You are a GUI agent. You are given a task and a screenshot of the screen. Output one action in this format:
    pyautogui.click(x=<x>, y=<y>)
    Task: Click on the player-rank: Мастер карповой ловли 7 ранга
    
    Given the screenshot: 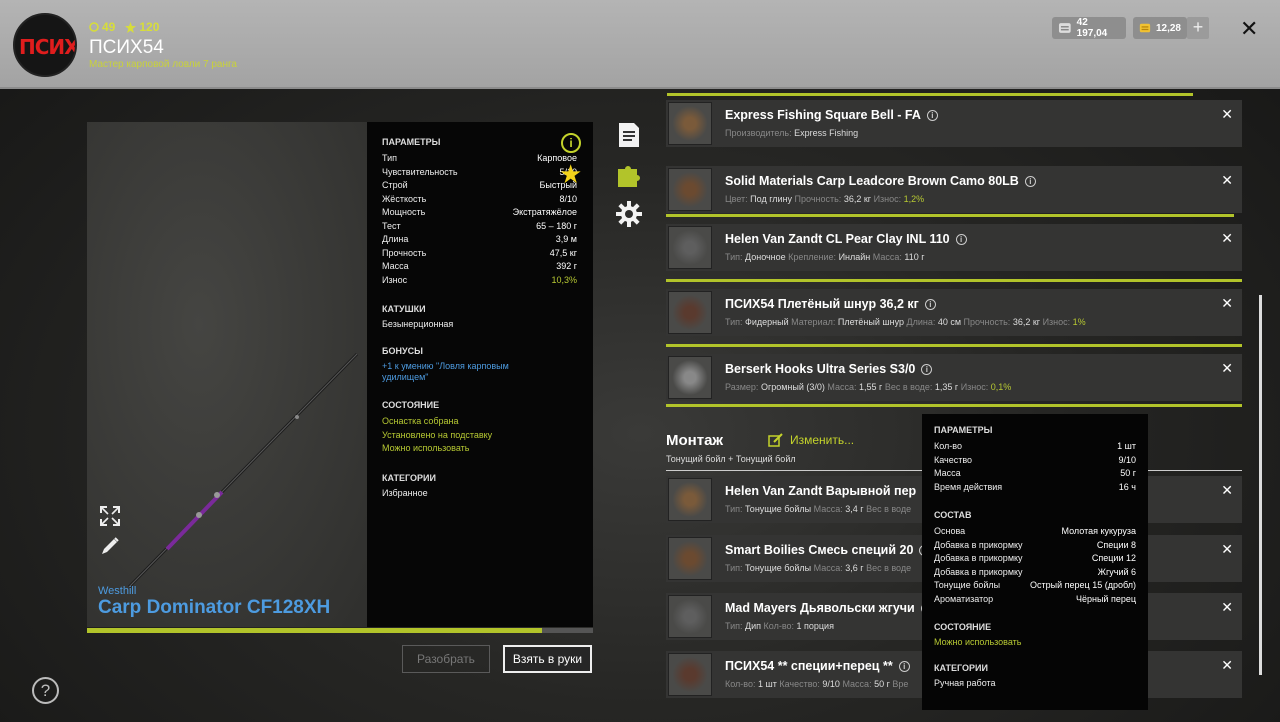 What is the action you would take?
    pyautogui.click(x=163, y=64)
    